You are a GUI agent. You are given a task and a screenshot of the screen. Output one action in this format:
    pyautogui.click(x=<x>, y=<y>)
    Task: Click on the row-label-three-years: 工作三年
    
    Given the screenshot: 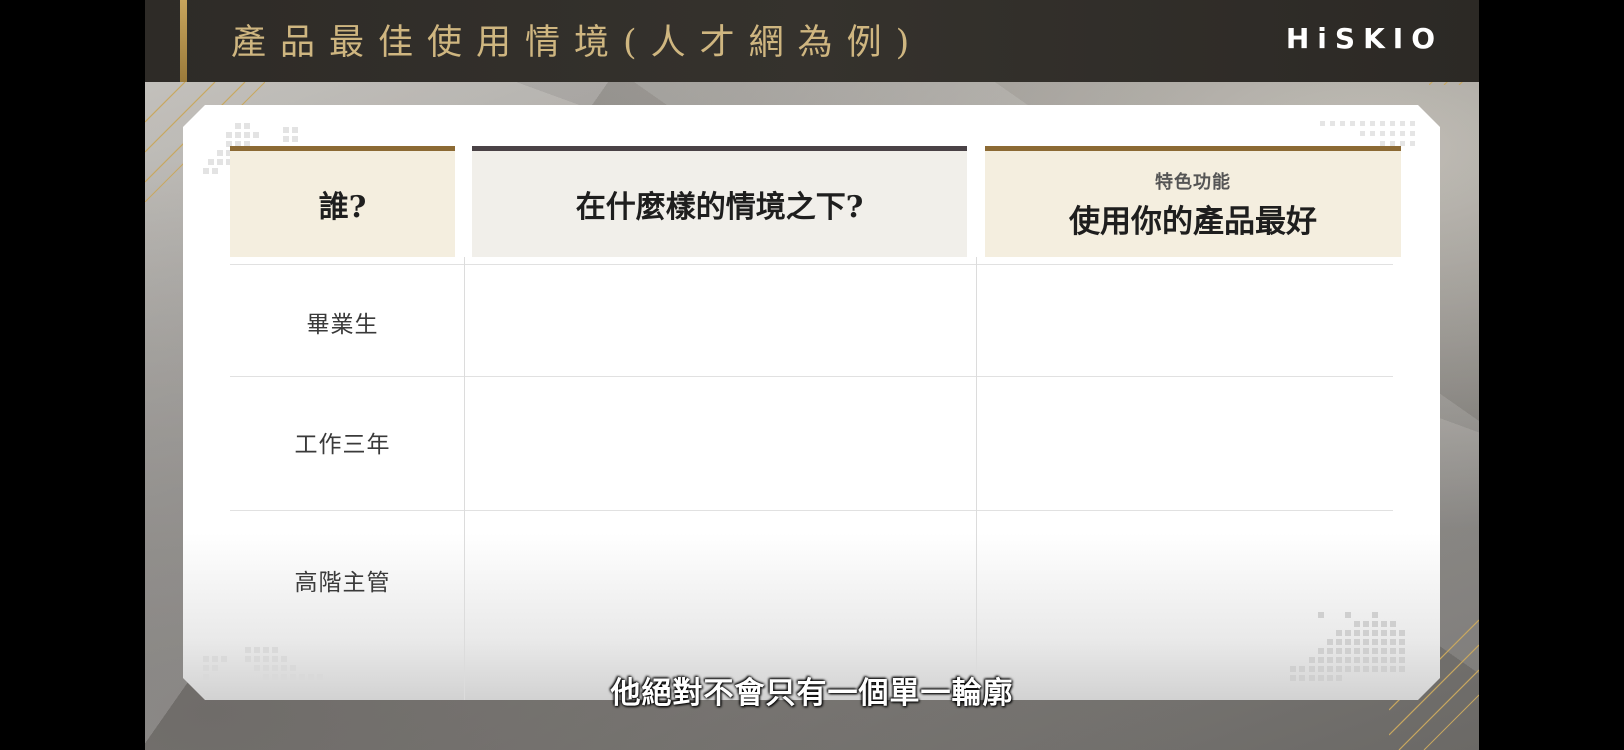 What is the action you would take?
    pyautogui.click(x=342, y=445)
    